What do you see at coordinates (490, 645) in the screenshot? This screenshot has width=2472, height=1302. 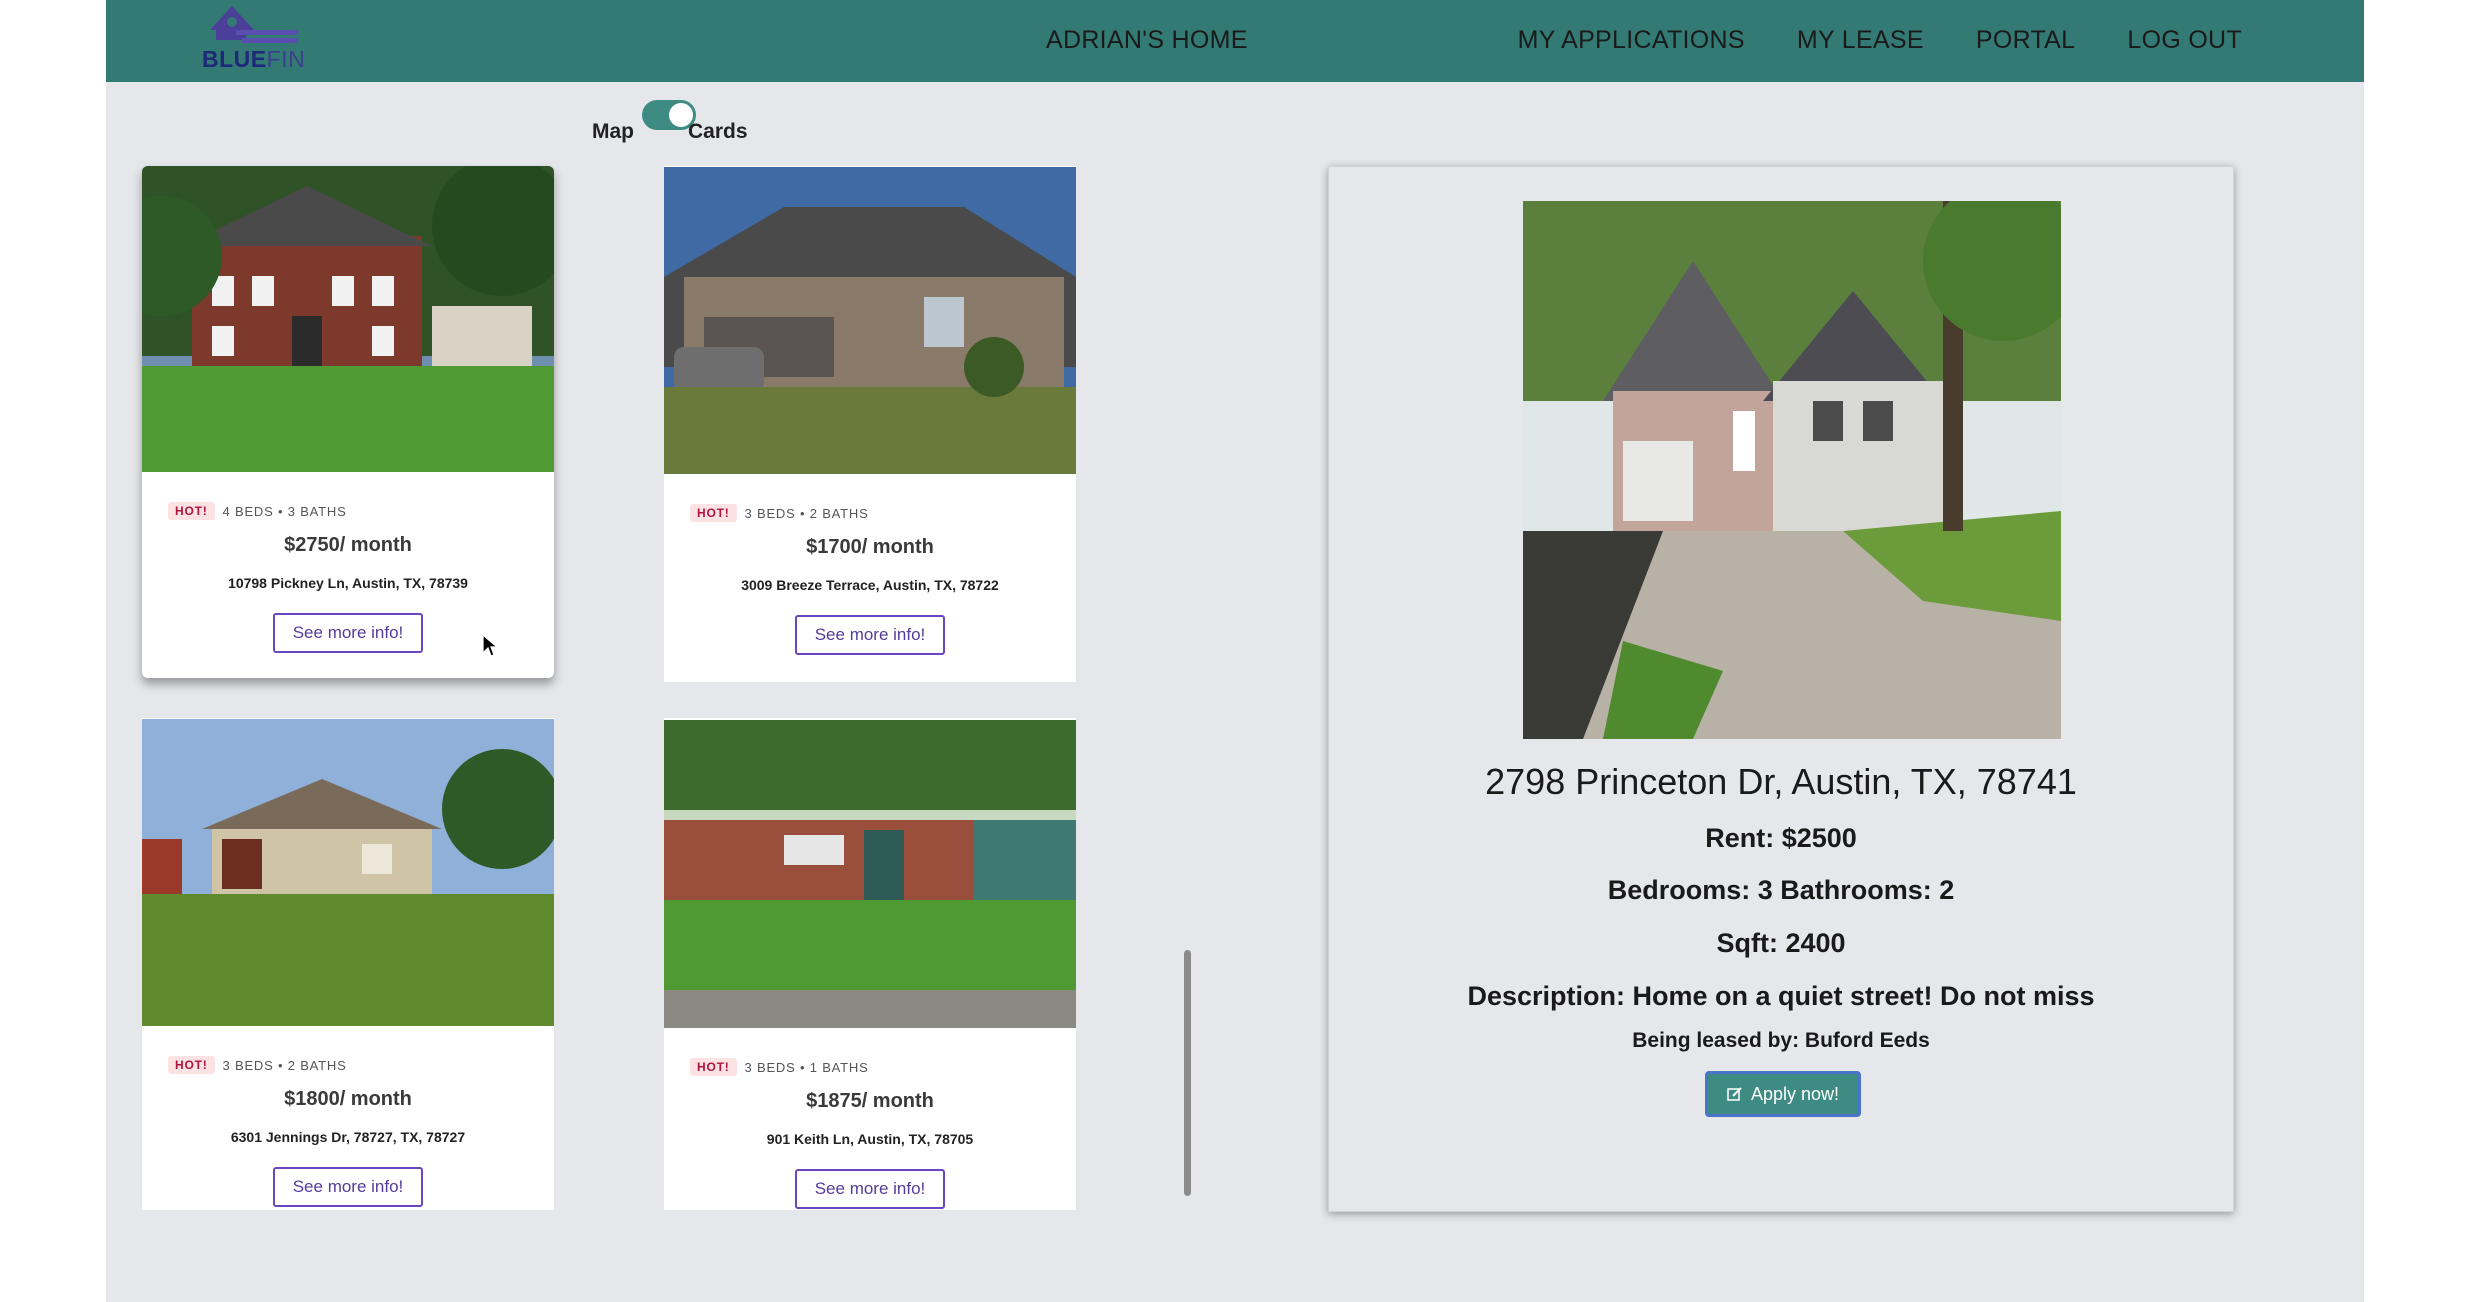 I see `mouse-cursor-icon` at bounding box center [490, 645].